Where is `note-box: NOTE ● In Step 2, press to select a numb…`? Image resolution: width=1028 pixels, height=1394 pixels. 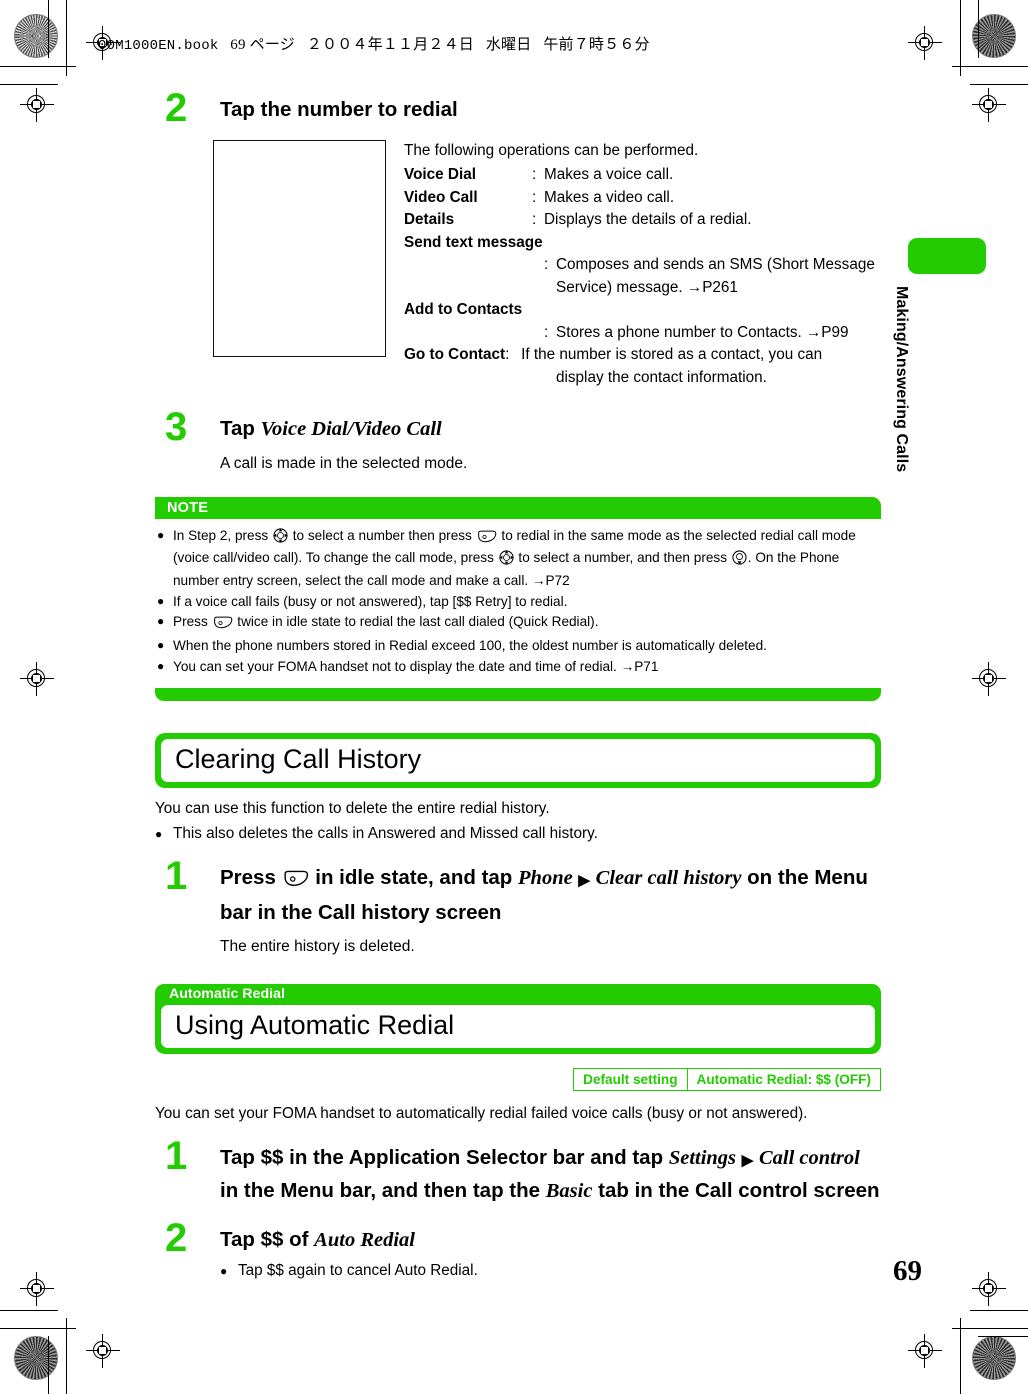 note-box: NOTE ● In Step 2, press to select a numb… is located at coordinates (518, 599).